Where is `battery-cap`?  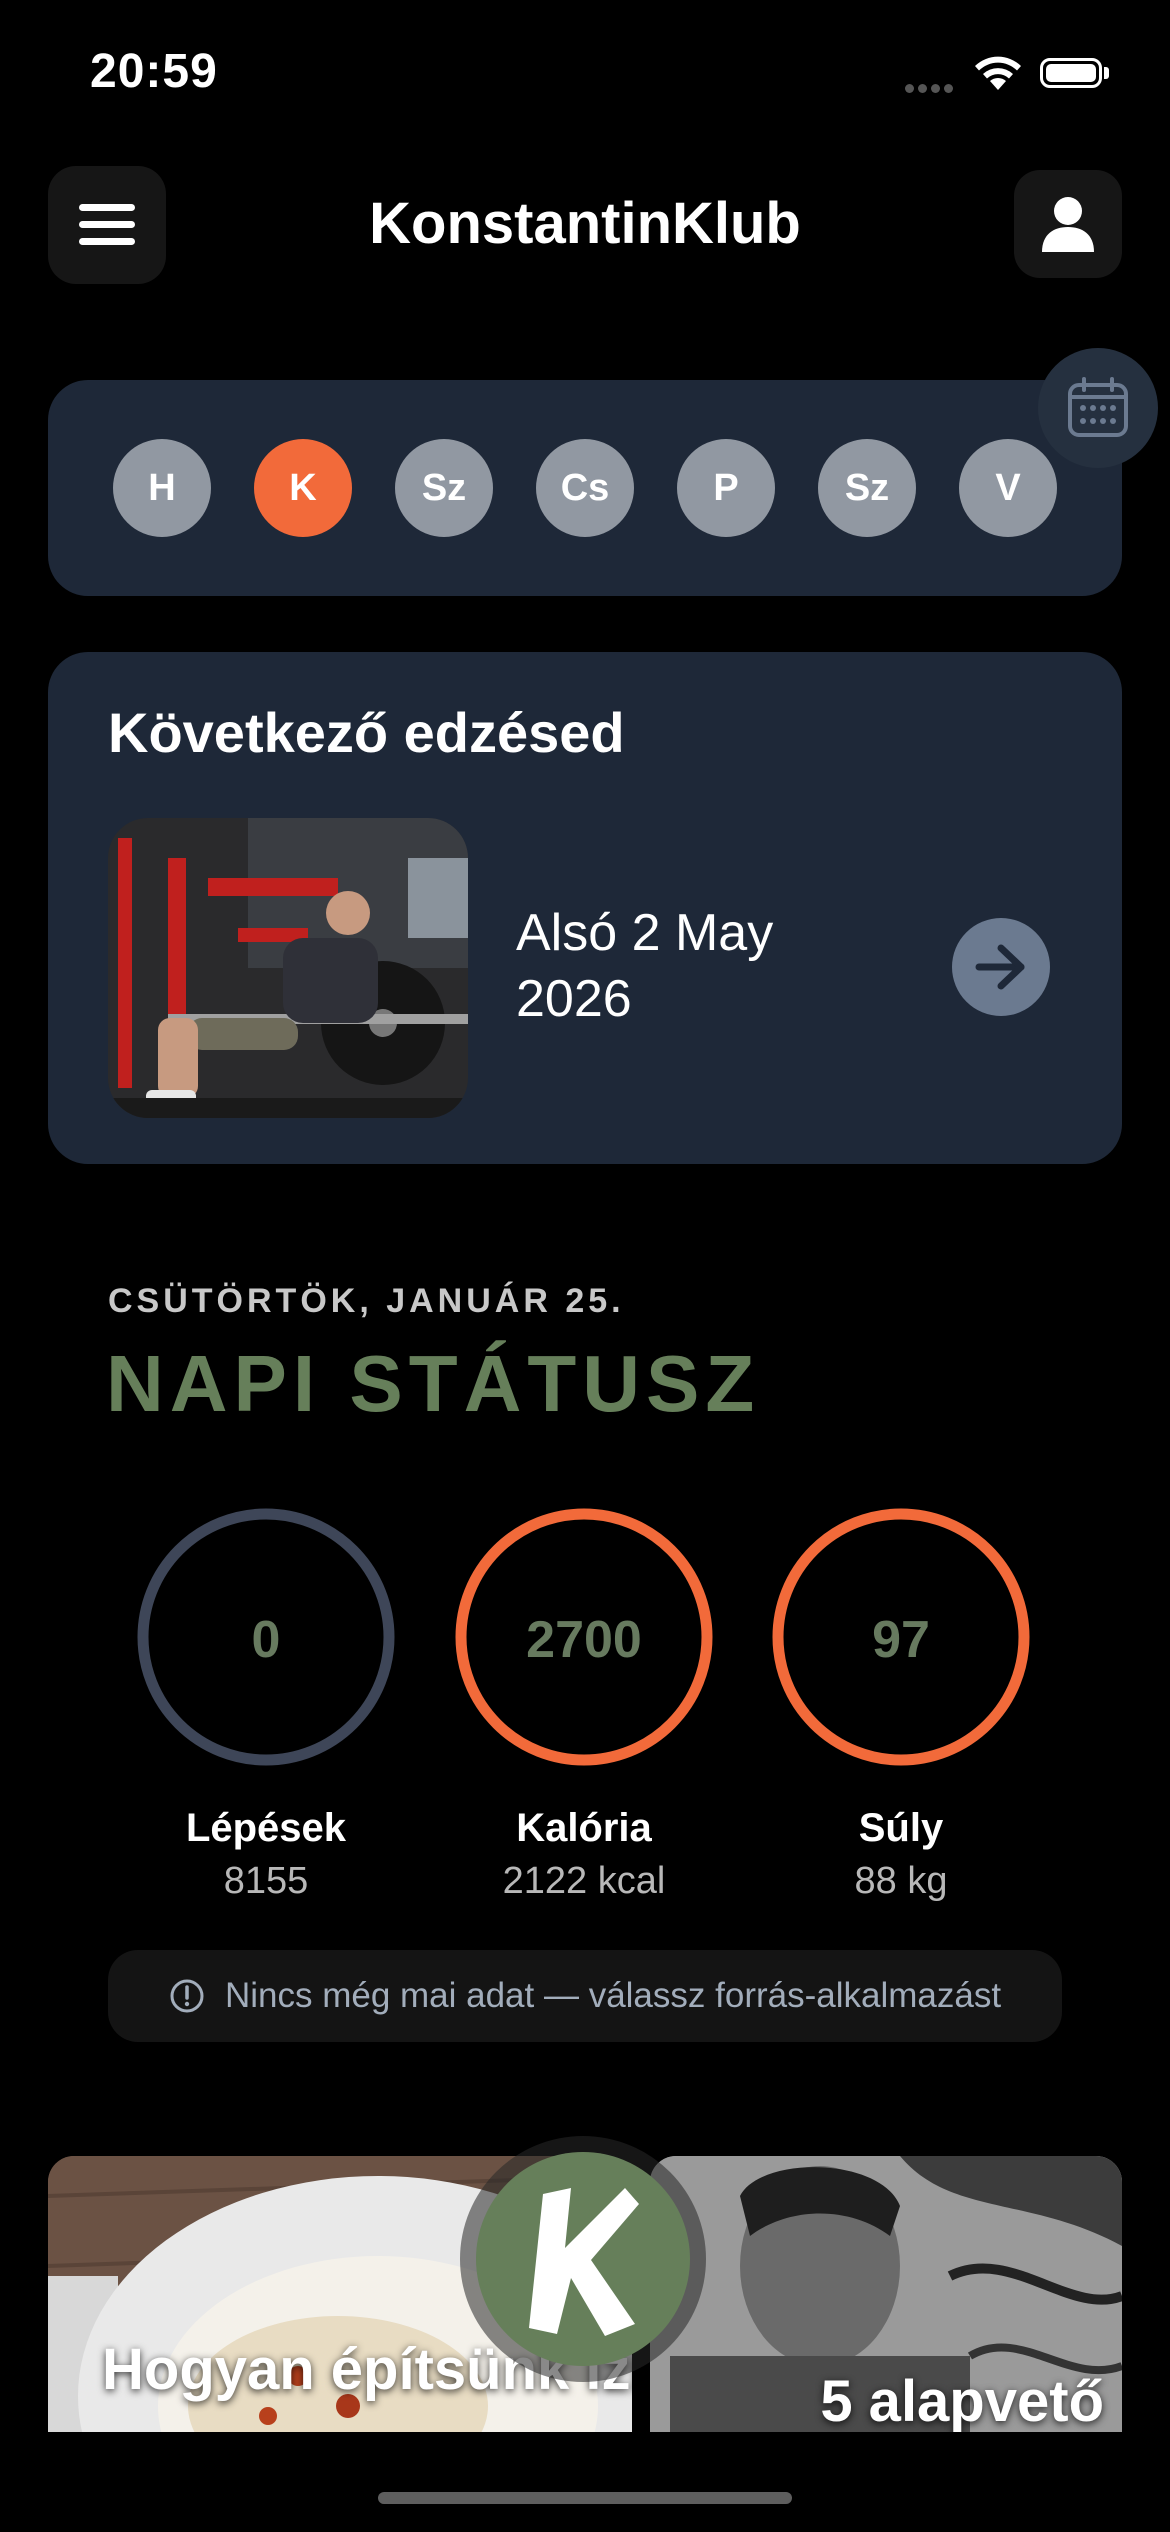 battery-cap is located at coordinates (1106, 73).